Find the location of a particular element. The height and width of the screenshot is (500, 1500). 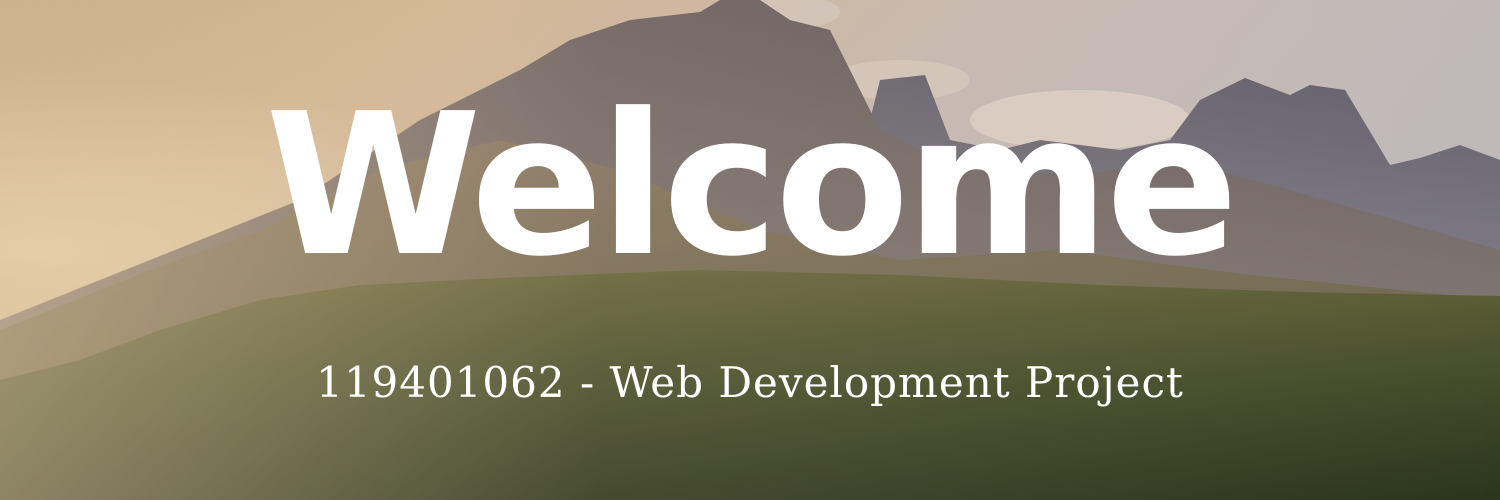

page-subtitle: 119401062 - Web Development Project is located at coordinates (750, 382).